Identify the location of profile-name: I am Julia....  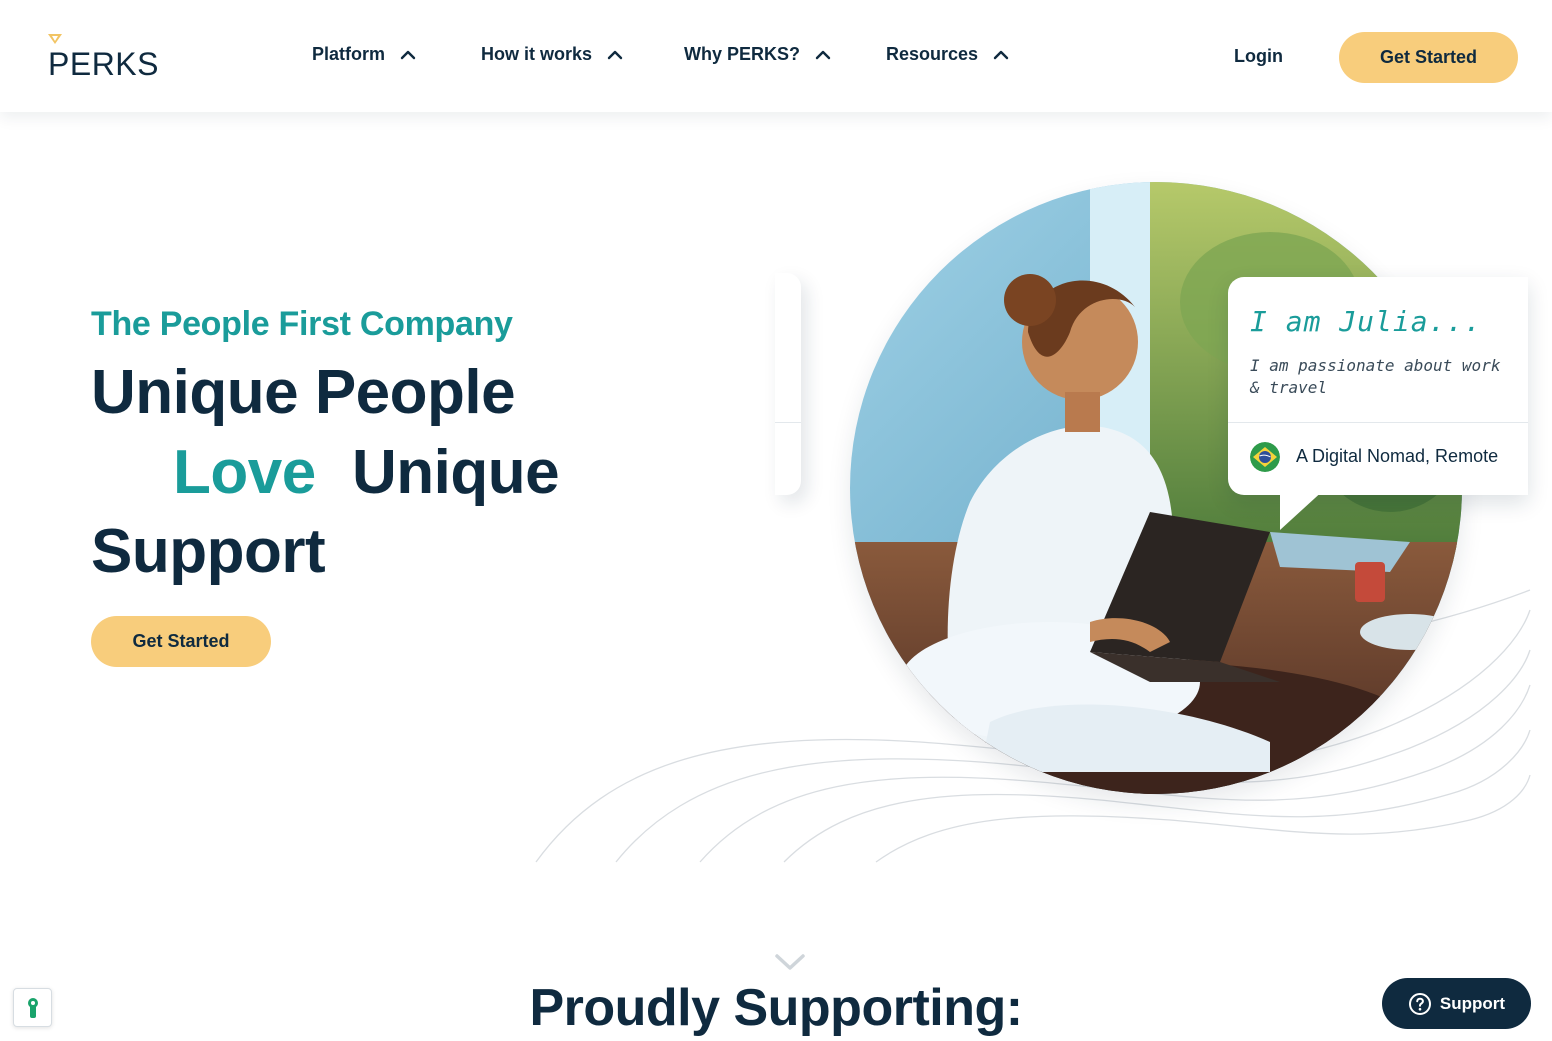
(1366, 321).